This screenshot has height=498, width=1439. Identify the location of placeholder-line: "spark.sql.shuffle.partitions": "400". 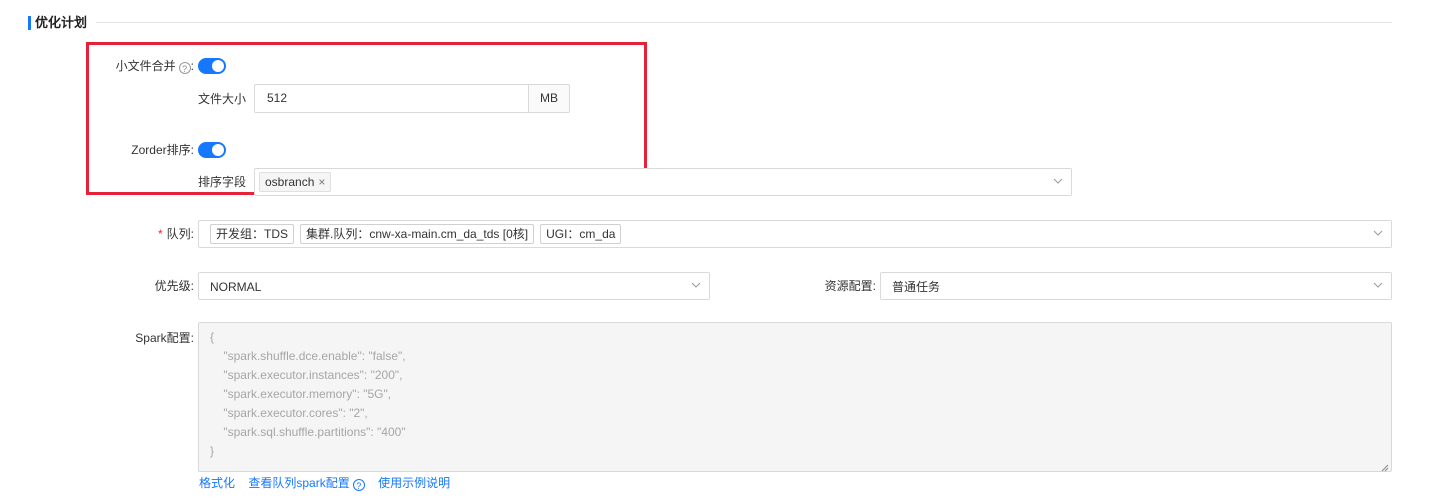
(308, 432).